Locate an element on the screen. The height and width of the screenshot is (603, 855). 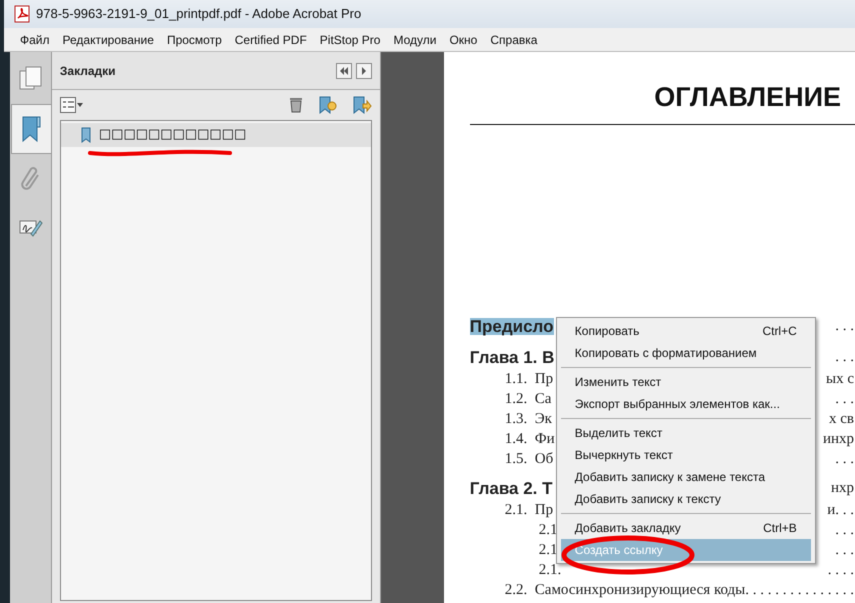
toc-chapter-text: Предисло is located at coordinates (512, 326).